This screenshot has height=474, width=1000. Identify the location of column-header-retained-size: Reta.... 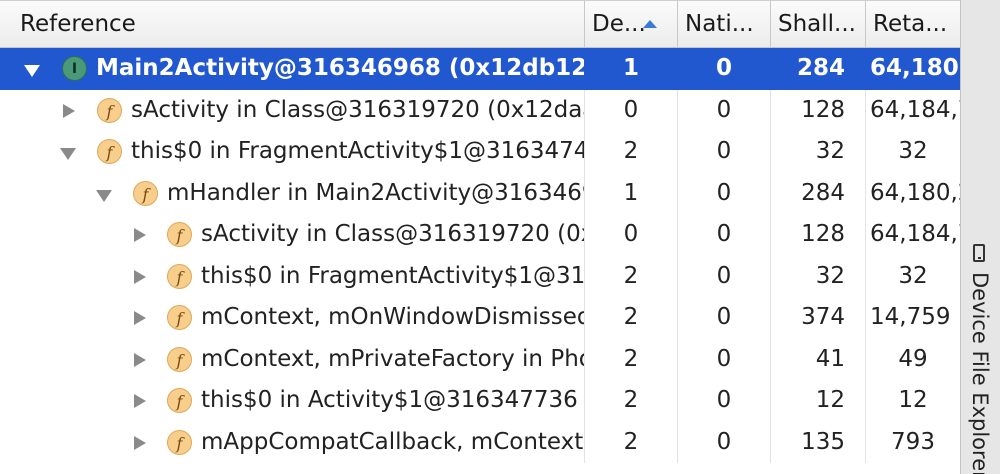
(913, 24).